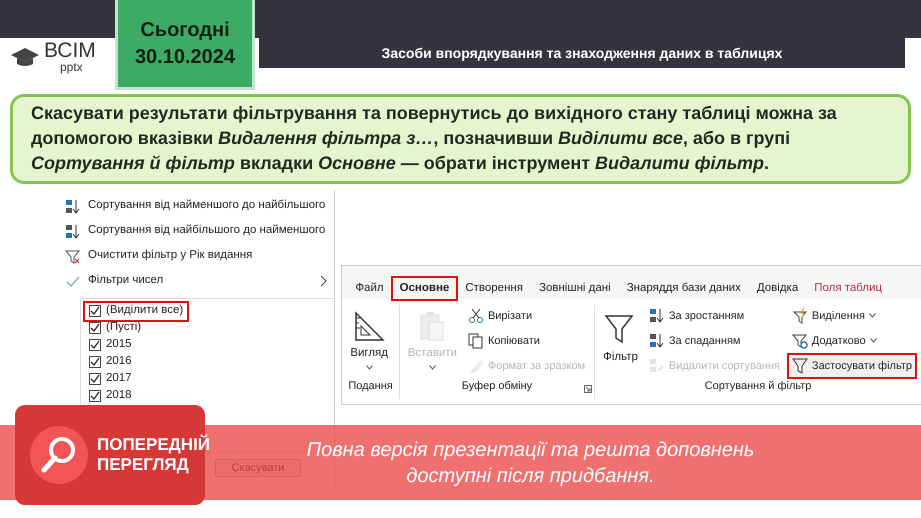 The width and height of the screenshot is (921, 518). Describe the element at coordinates (800, 366) in the screenshot. I see `funnel-icon` at that location.